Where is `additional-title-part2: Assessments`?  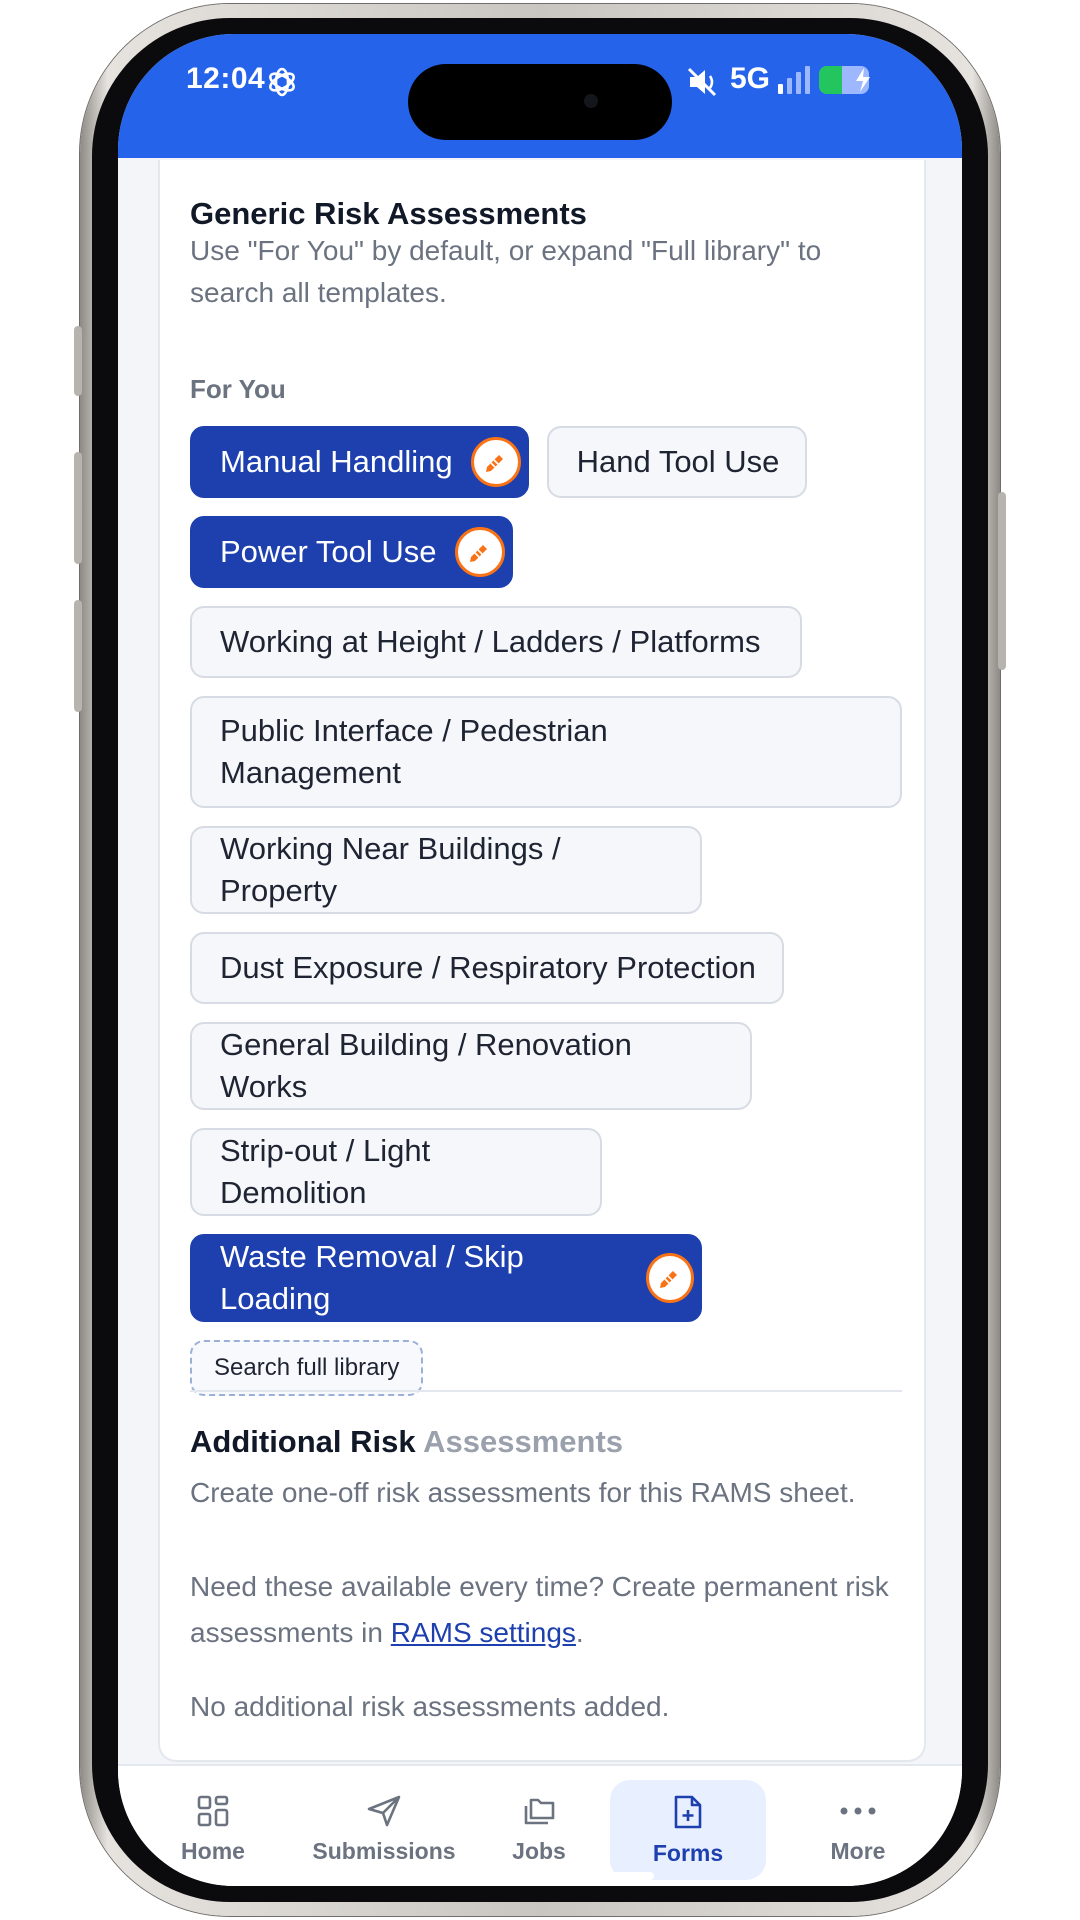
additional-title-part2: Assessments is located at coordinates (523, 1441).